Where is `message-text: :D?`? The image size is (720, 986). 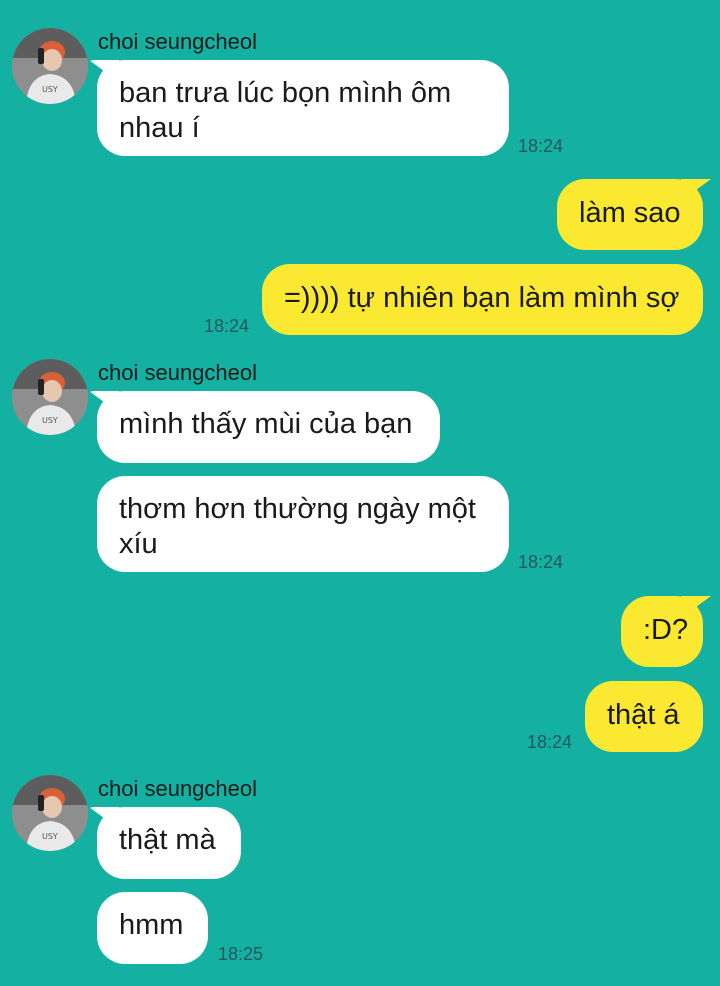 message-text: :D? is located at coordinates (666, 630).